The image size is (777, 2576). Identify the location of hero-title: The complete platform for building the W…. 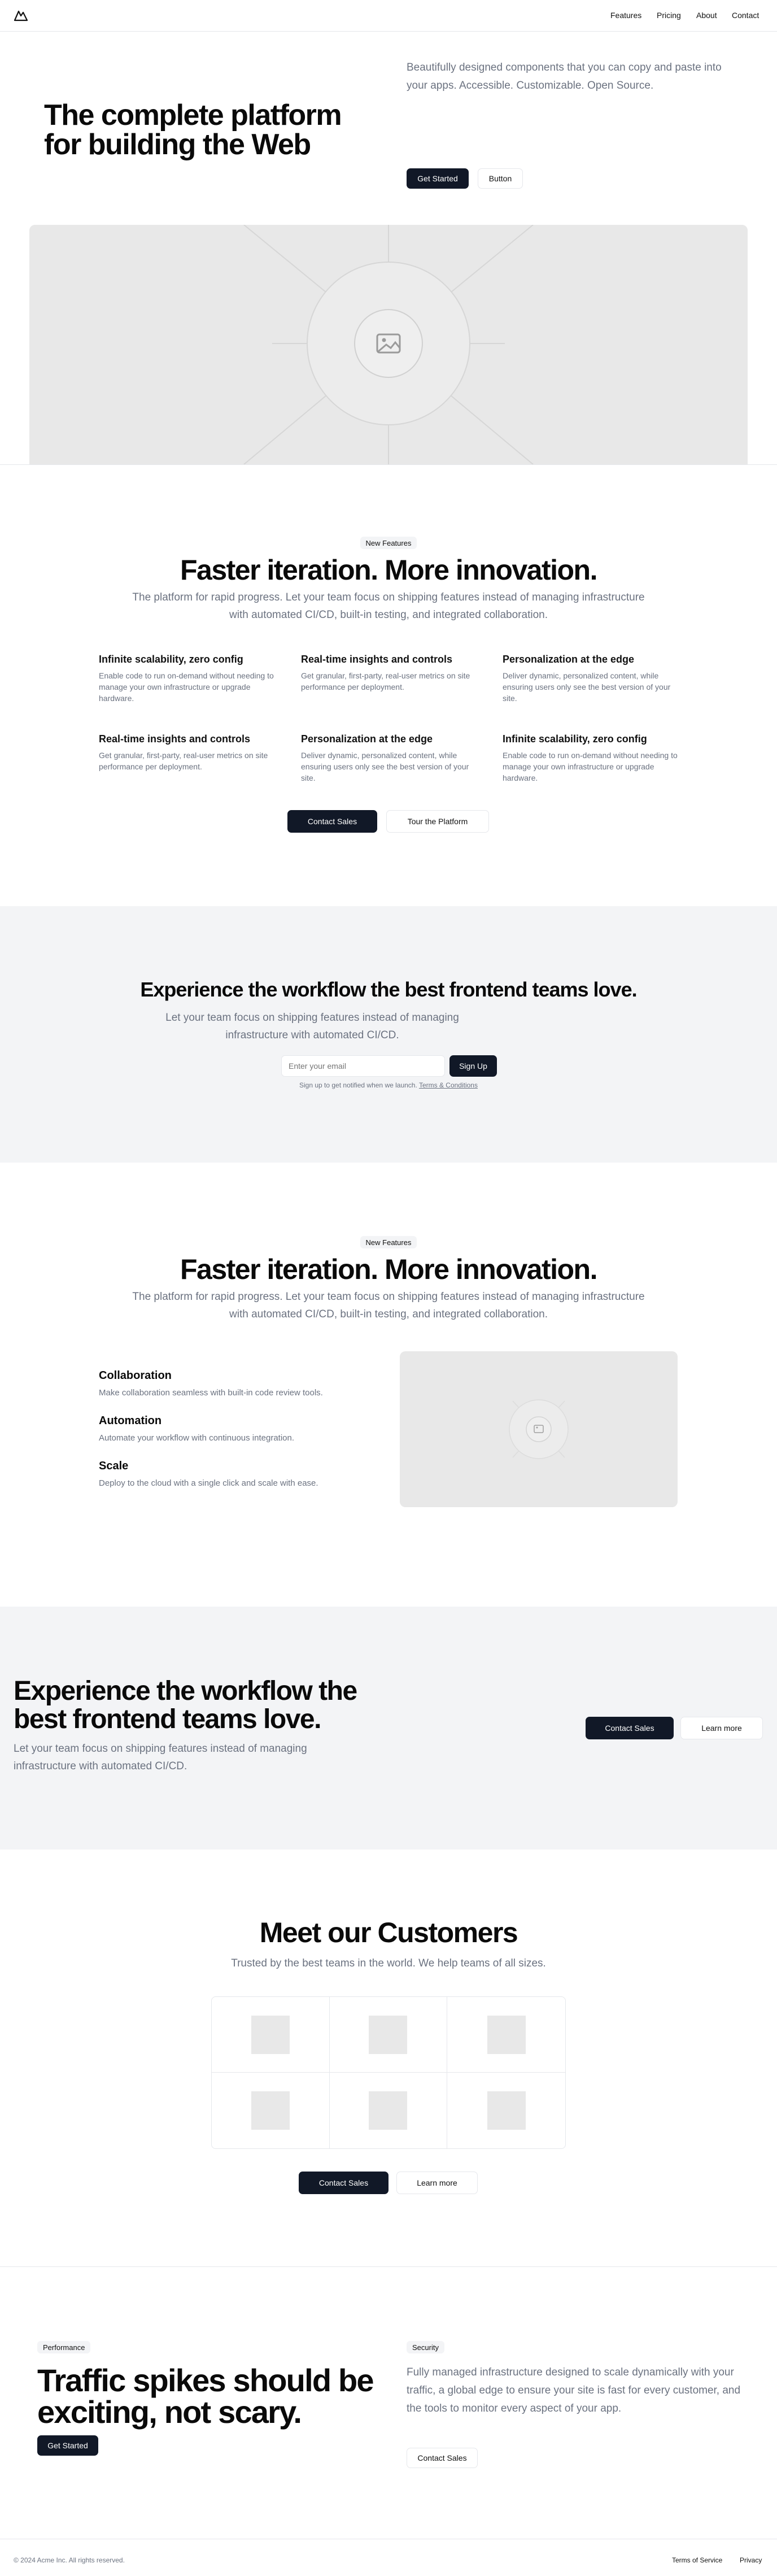
(193, 130).